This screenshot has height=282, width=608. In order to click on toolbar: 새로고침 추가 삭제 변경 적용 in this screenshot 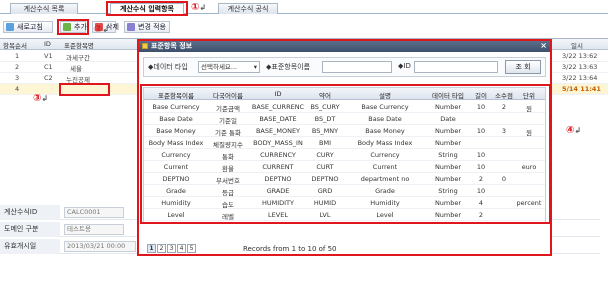, I will do `click(304, 26)`.